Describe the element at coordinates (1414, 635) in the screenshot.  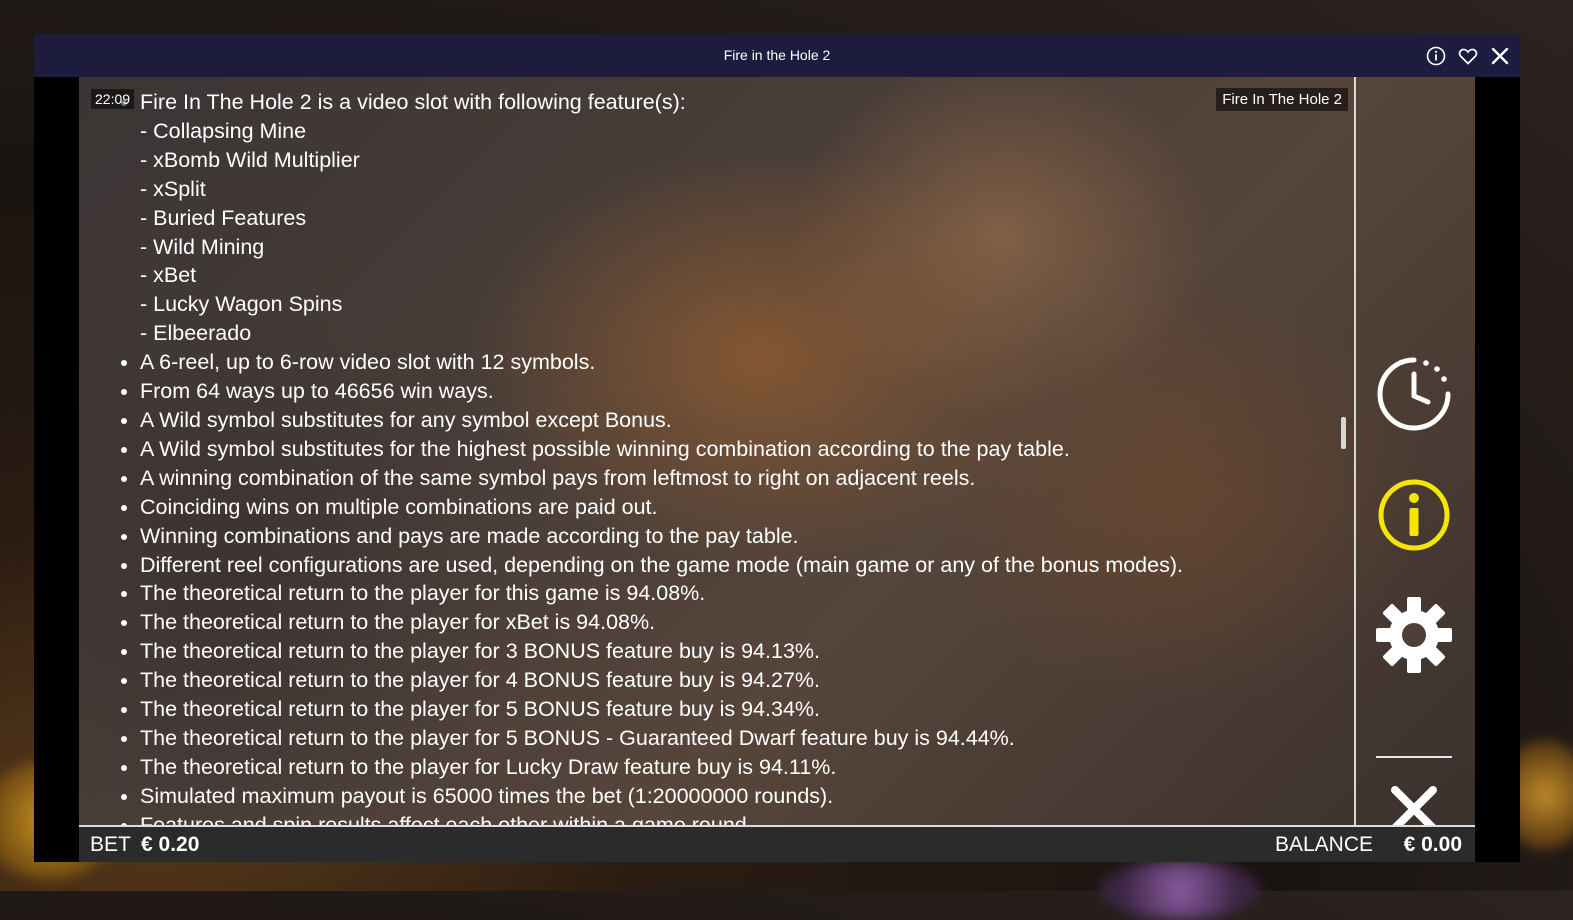
I see `settings-gear-icon` at that location.